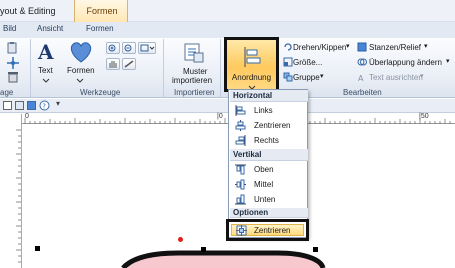 The height and width of the screenshot is (268, 455). I want to click on import-pattern-icon, so click(194, 53).